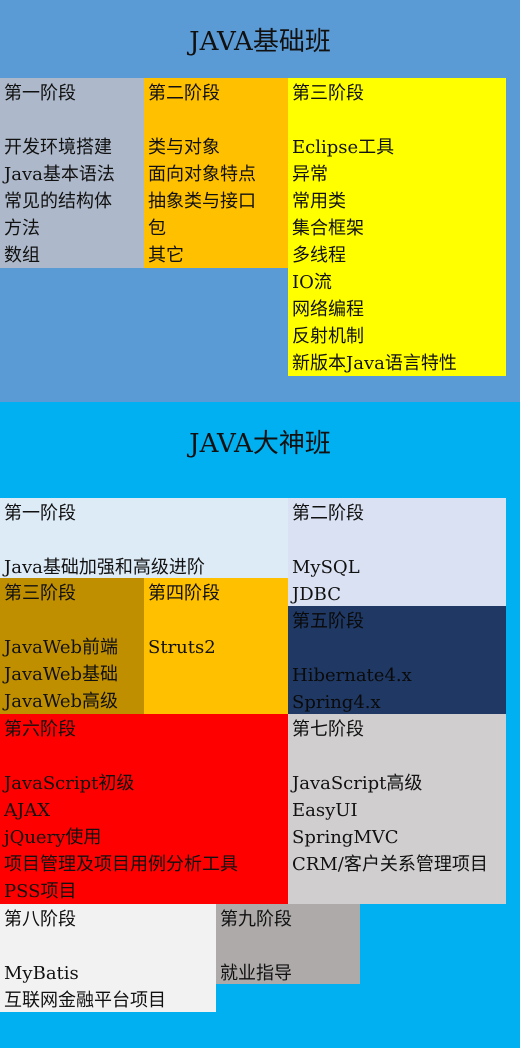 The width and height of the screenshot is (520, 1048). Describe the element at coordinates (310, 174) in the screenshot. I see `list-item: 异常` at that location.